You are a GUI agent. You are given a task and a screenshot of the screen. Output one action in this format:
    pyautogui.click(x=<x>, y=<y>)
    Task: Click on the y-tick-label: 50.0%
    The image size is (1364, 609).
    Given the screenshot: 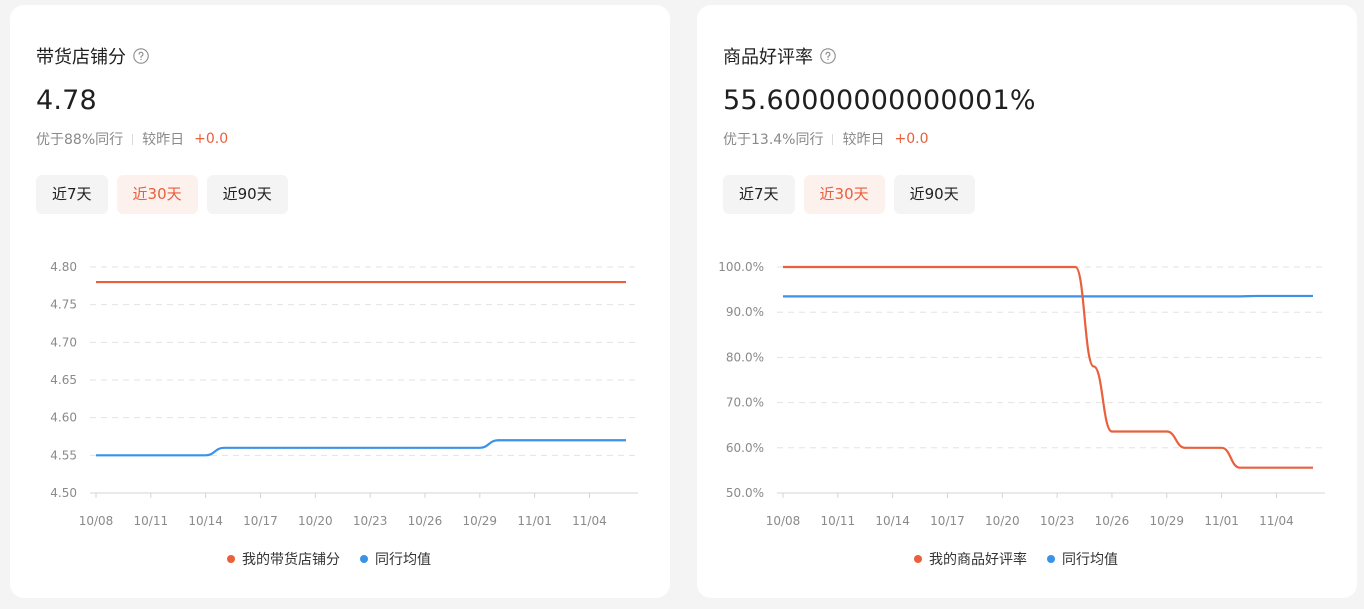 What is the action you would take?
    pyautogui.click(x=745, y=493)
    